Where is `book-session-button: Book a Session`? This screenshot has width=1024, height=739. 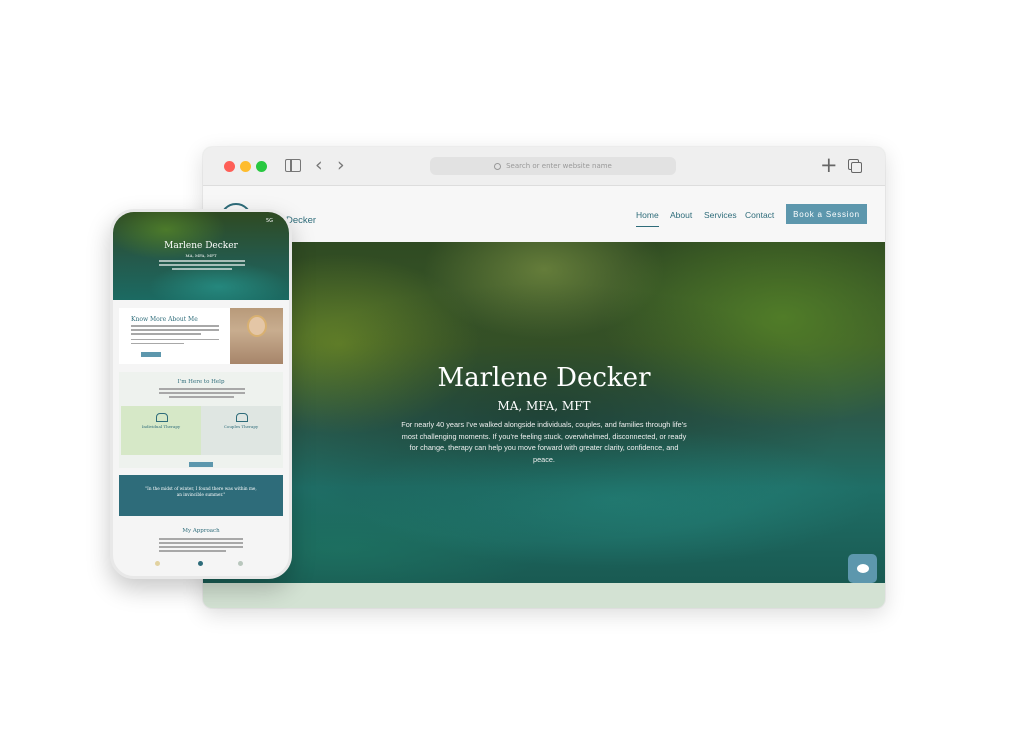
book-session-button: Book a Session is located at coordinates (826, 214).